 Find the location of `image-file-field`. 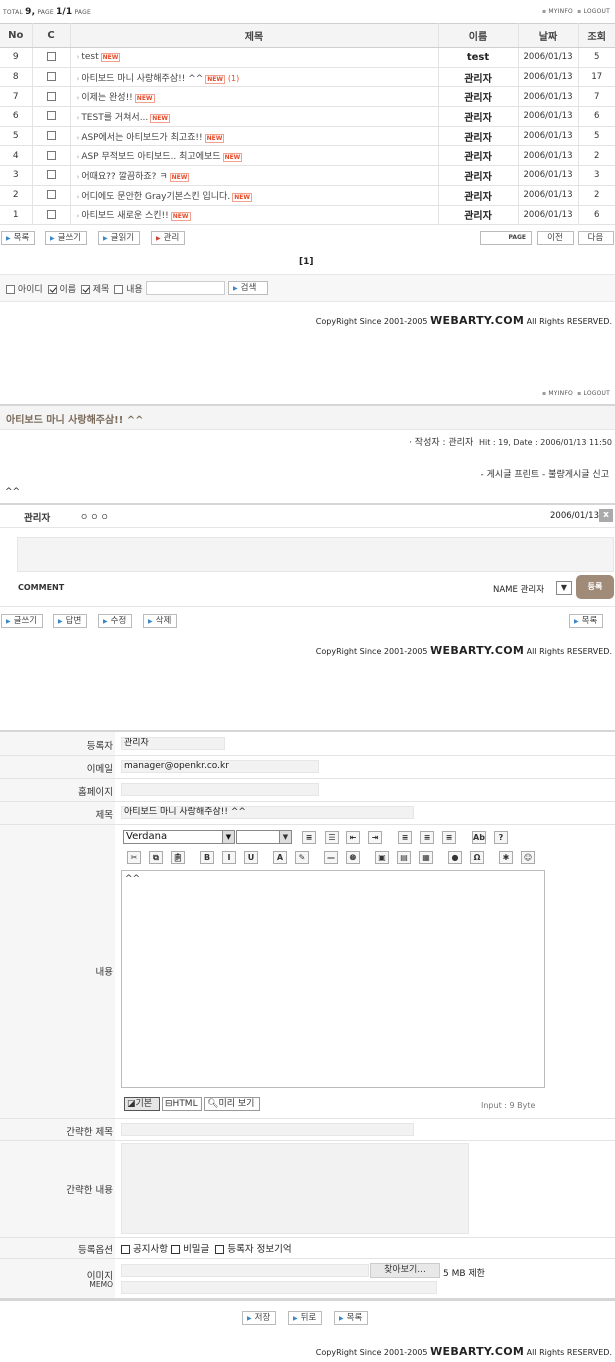

image-file-field is located at coordinates (245, 1270).